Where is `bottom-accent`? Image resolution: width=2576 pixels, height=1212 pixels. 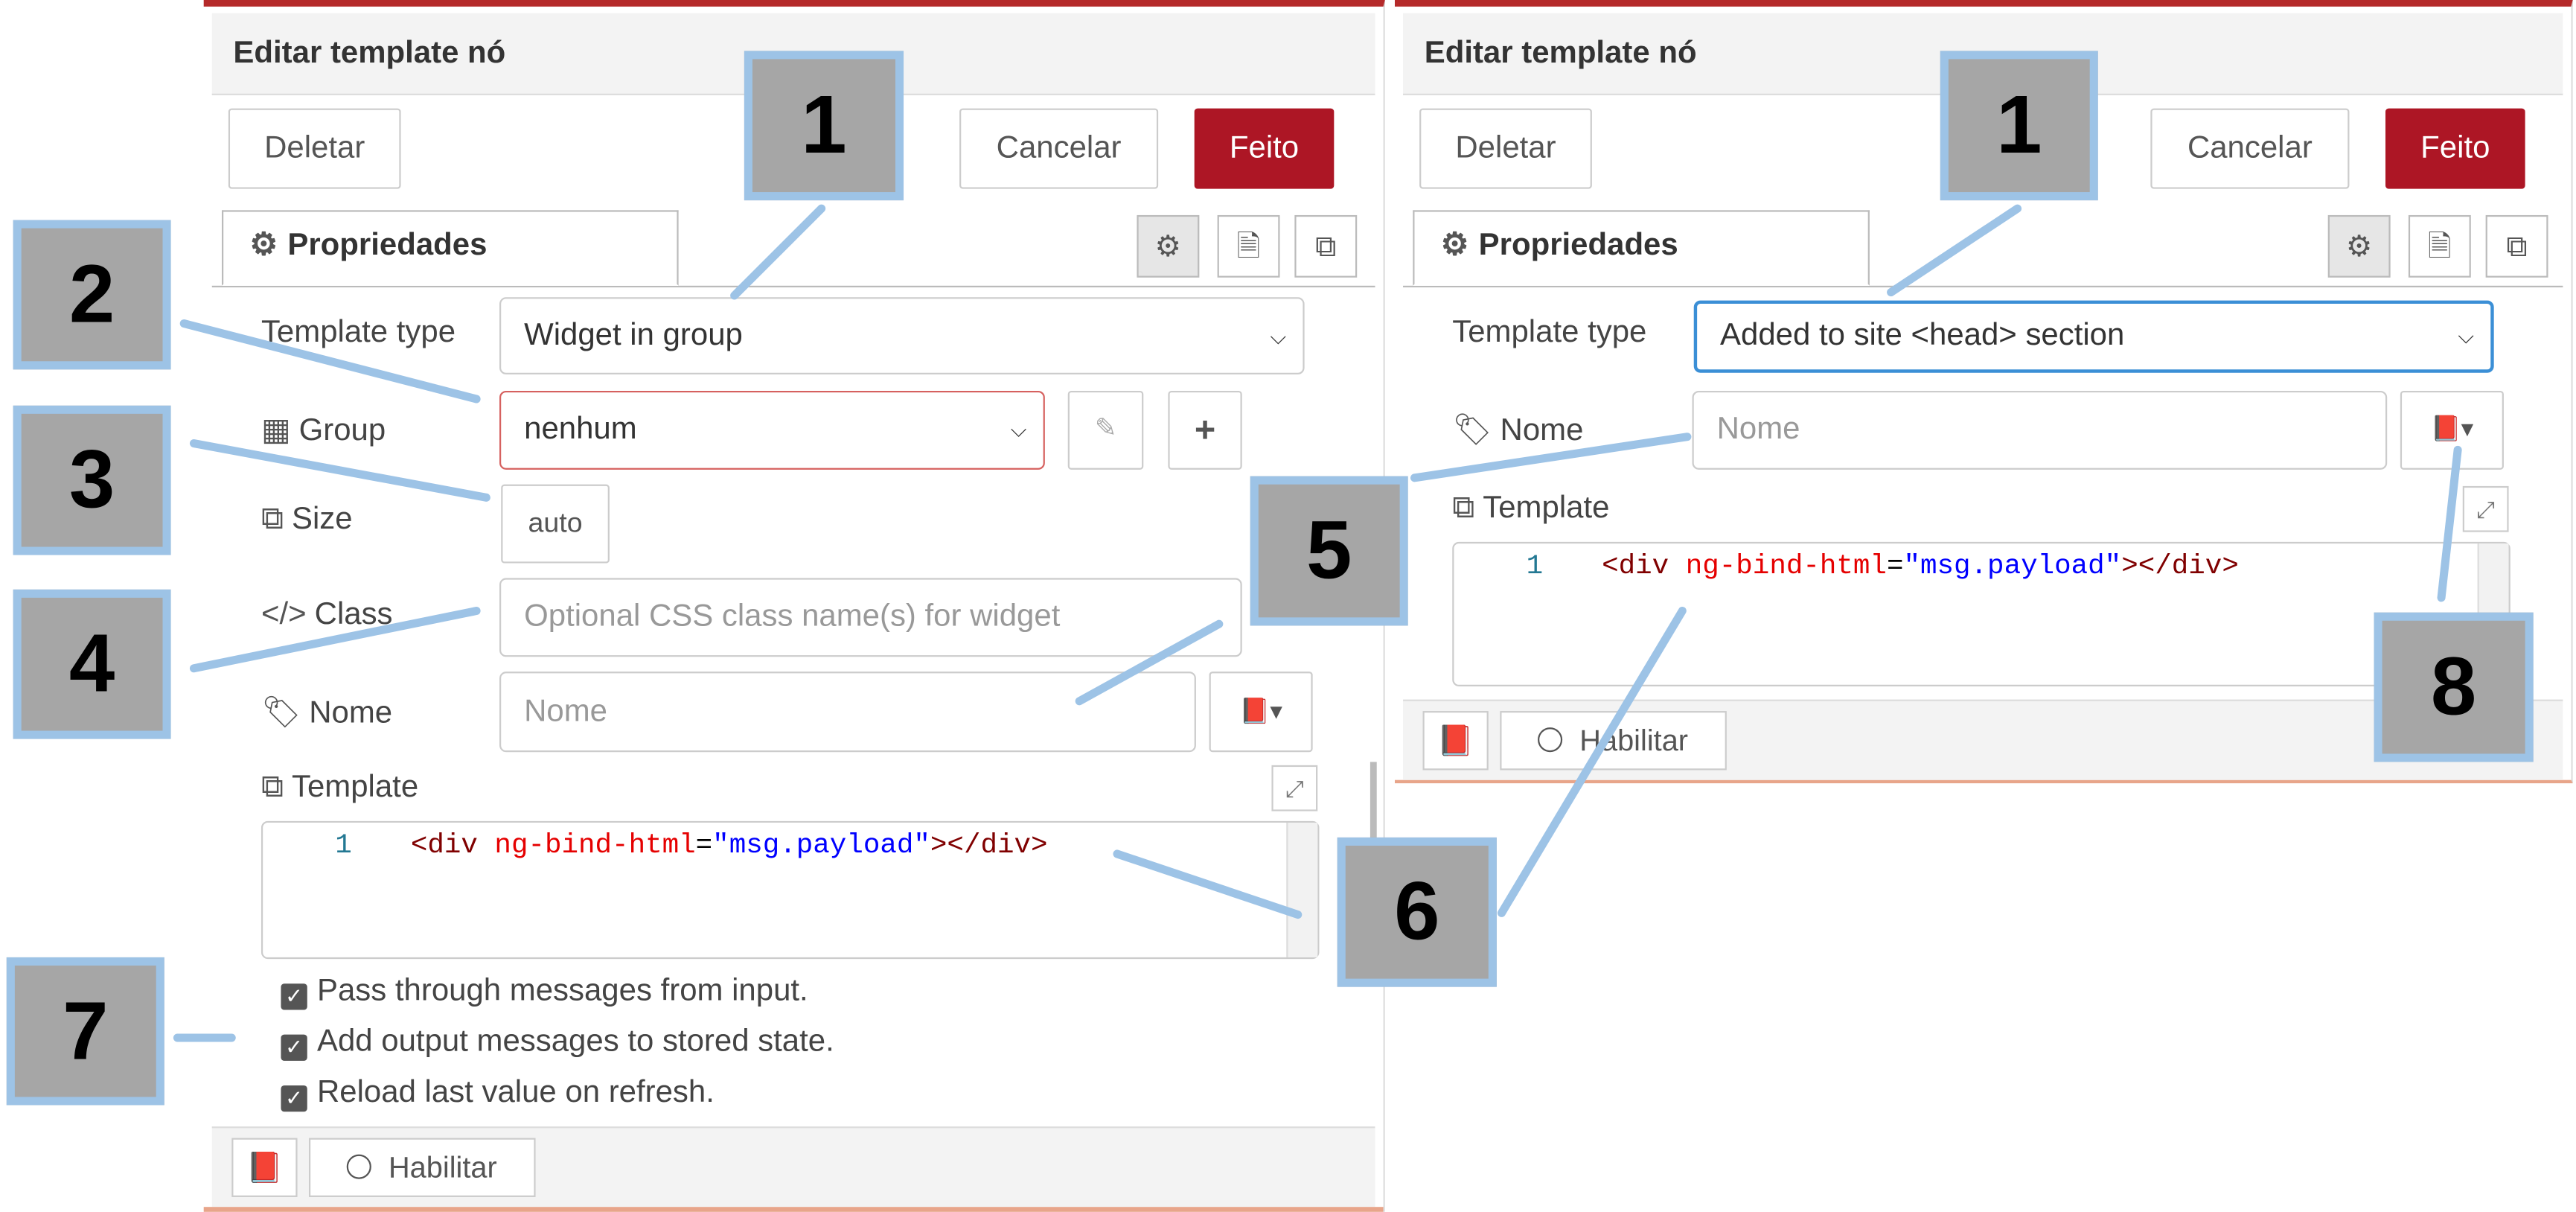
bottom-accent is located at coordinates (793, 1209).